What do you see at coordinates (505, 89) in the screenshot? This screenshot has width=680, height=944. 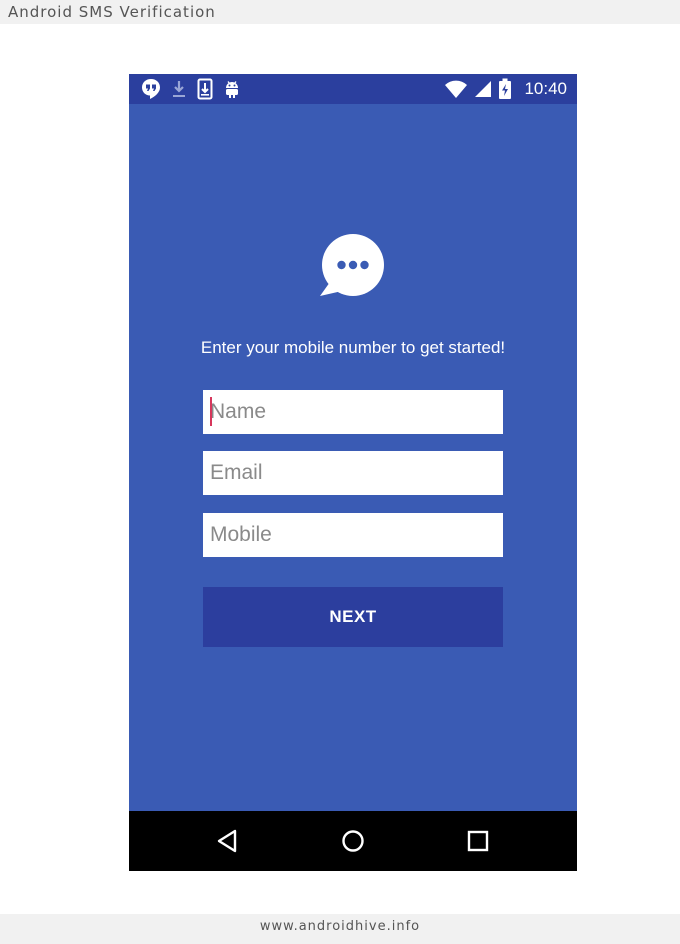 I see `battery-charging-icon` at bounding box center [505, 89].